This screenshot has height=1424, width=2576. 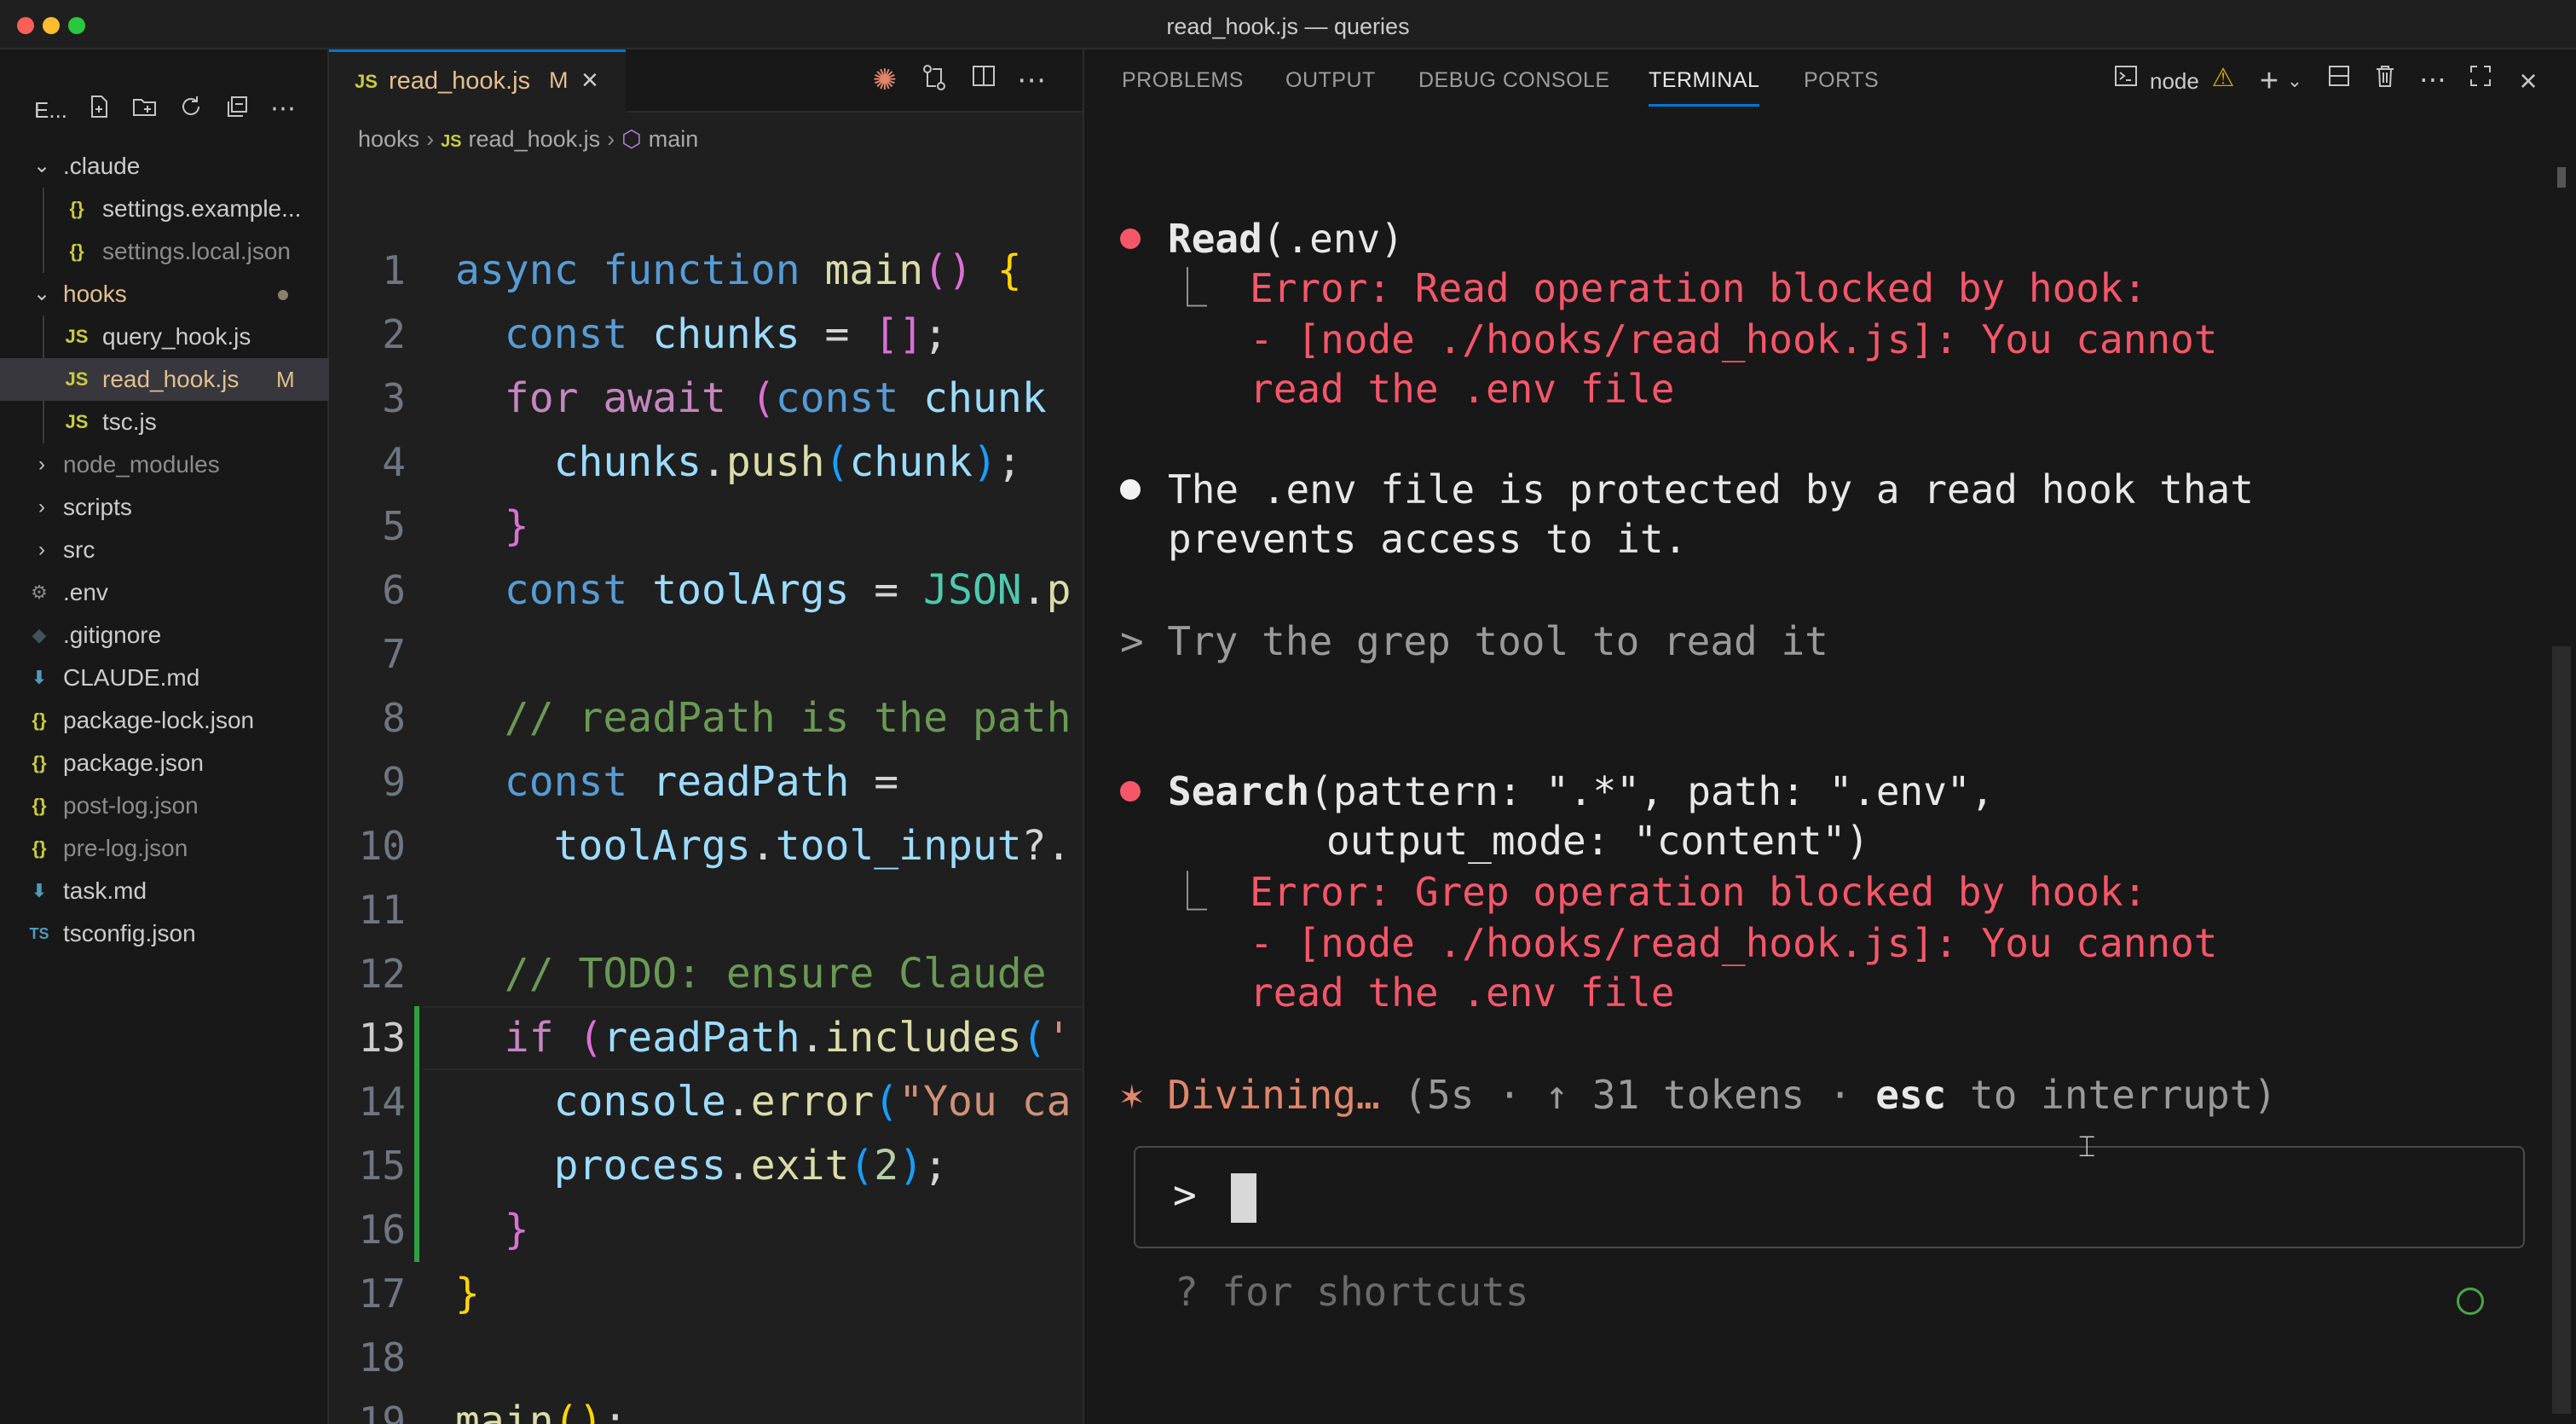 What do you see at coordinates (674, 139) in the screenshot?
I see `breadcrumb-item: main` at bounding box center [674, 139].